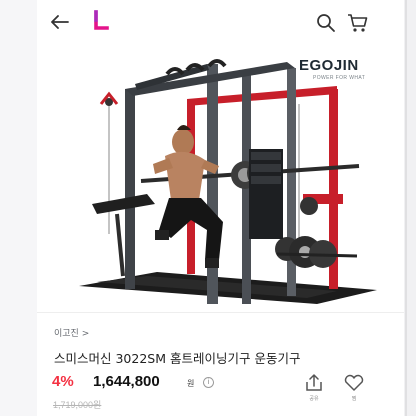 The image size is (416, 416). I want to click on price-info-icon: i, so click(208, 382).